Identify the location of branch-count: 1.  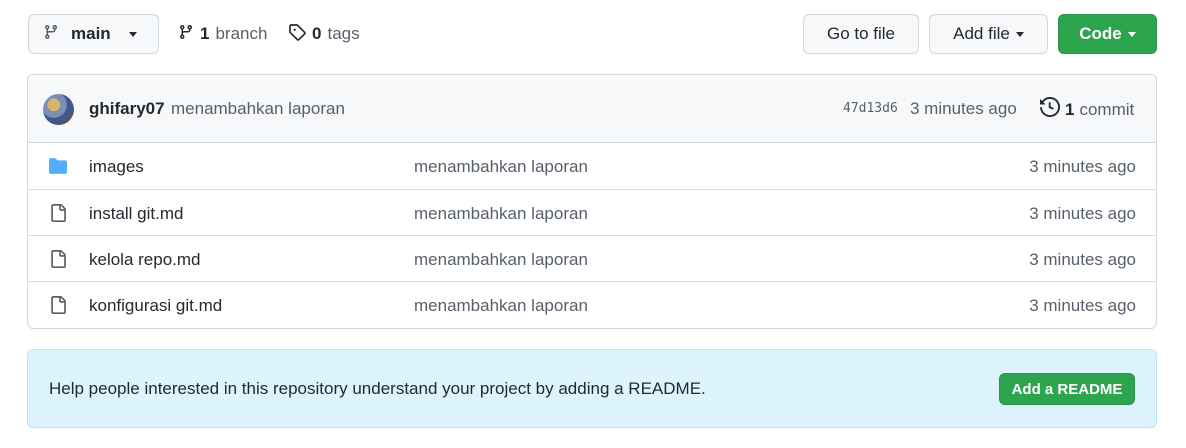
(205, 33).